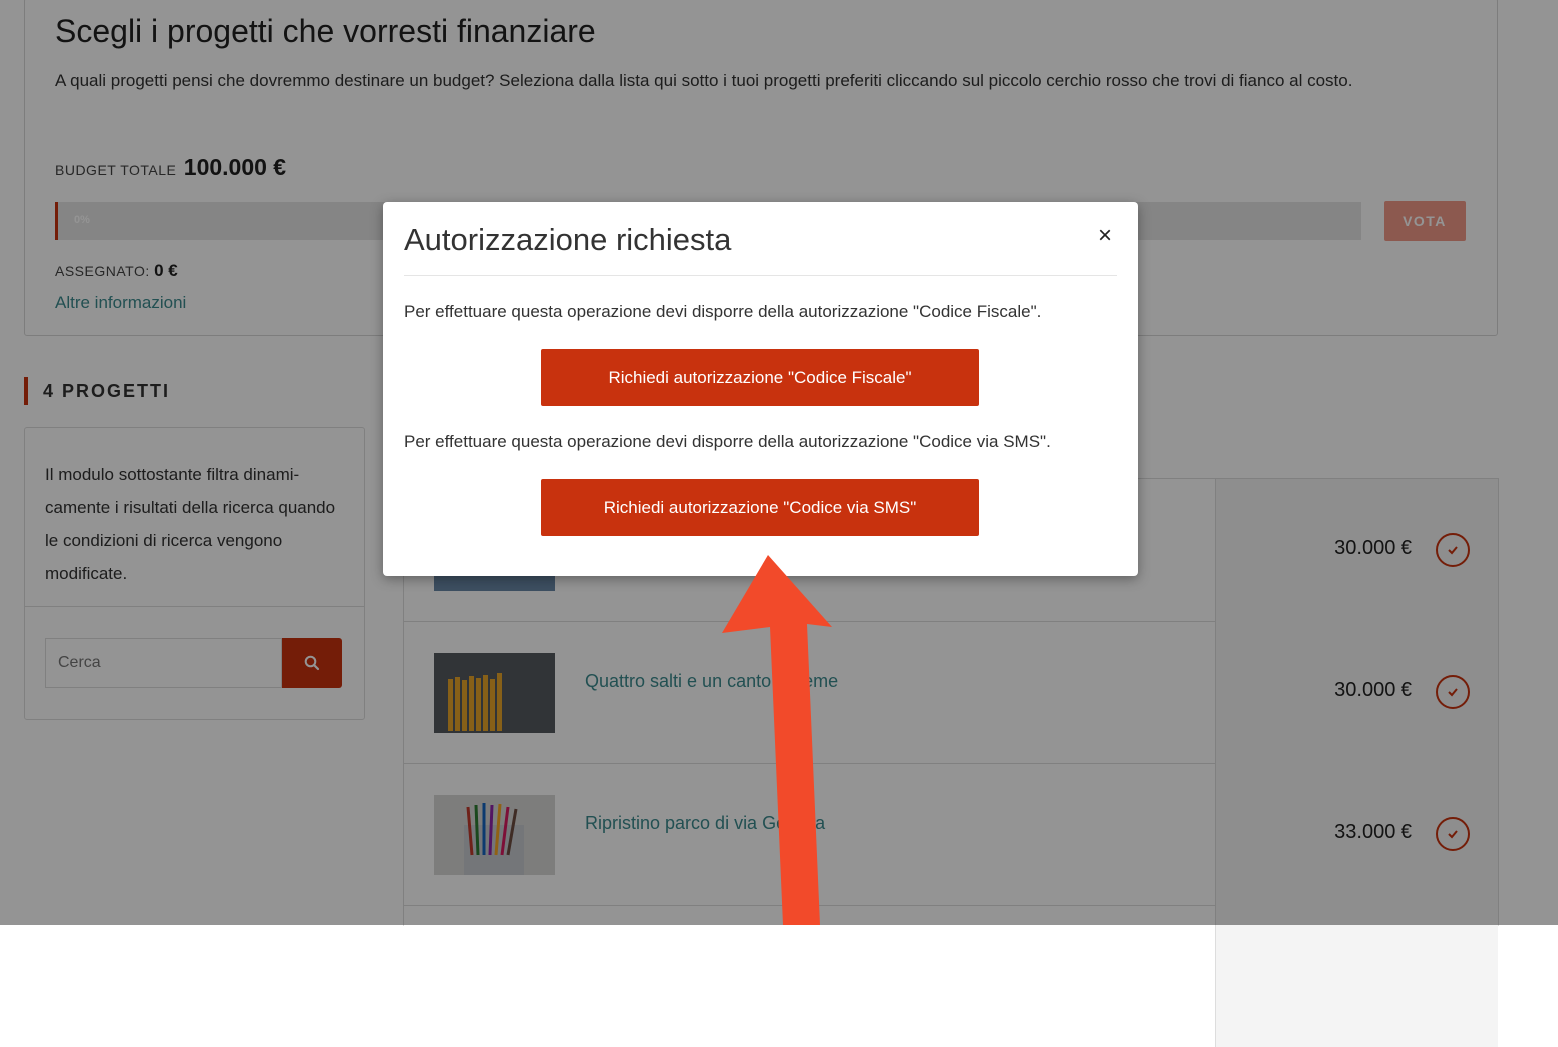 Image resolution: width=1558 pixels, height=1047 pixels. What do you see at coordinates (951, 976) in the screenshot?
I see `project-row` at bounding box center [951, 976].